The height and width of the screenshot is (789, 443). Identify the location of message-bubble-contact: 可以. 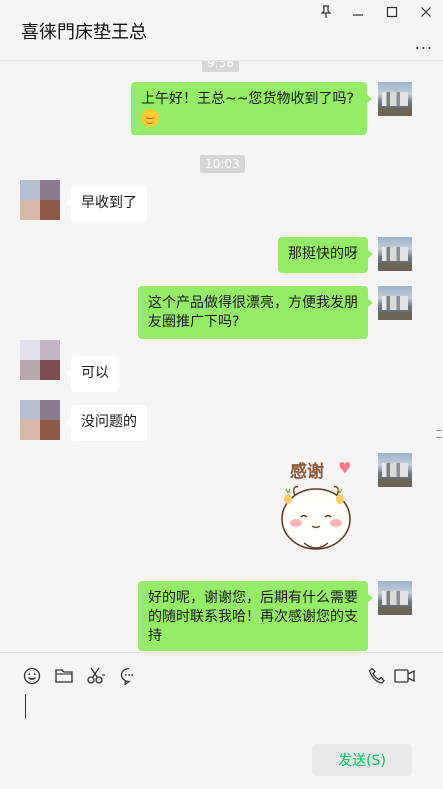
(92, 374).